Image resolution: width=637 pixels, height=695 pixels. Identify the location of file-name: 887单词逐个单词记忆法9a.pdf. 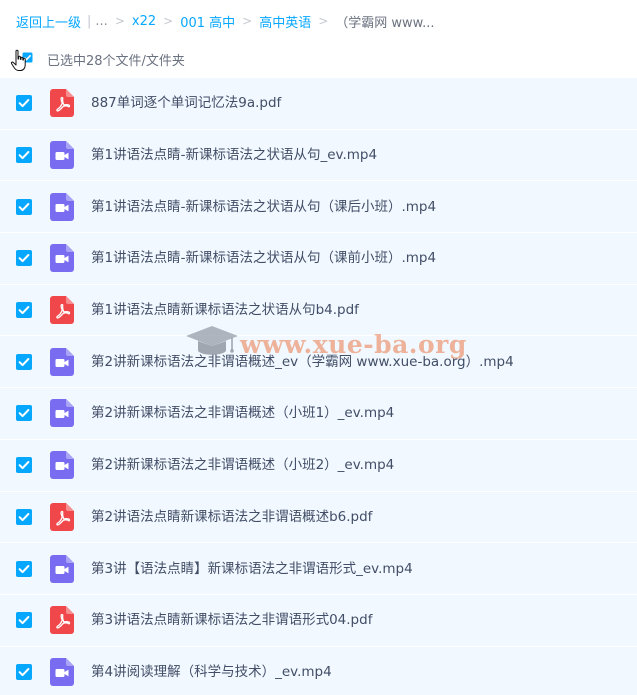
(186, 103).